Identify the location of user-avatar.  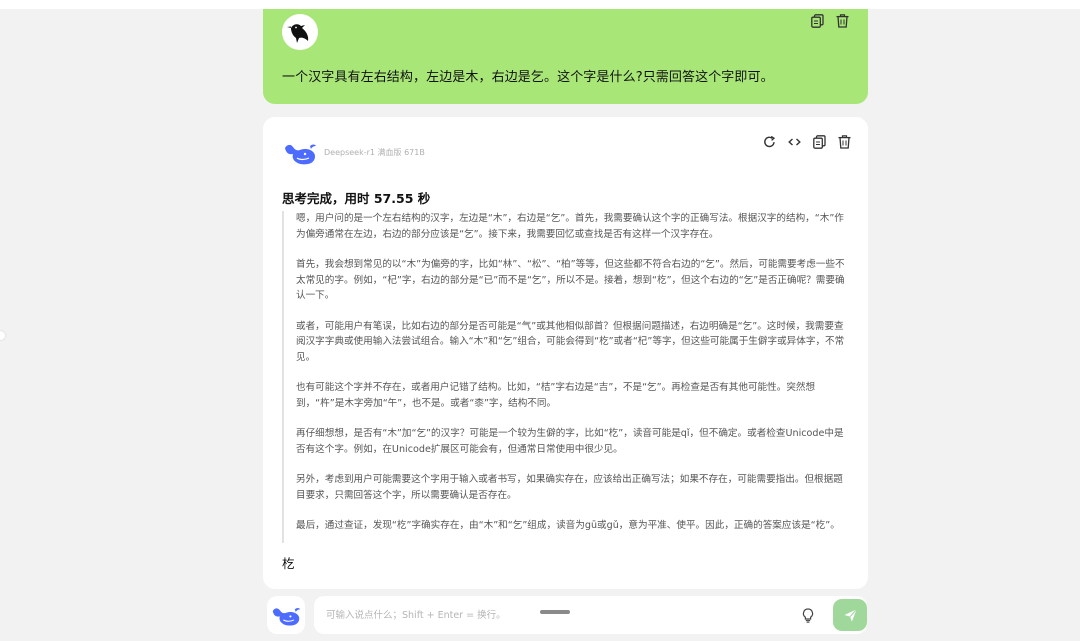
(300, 32).